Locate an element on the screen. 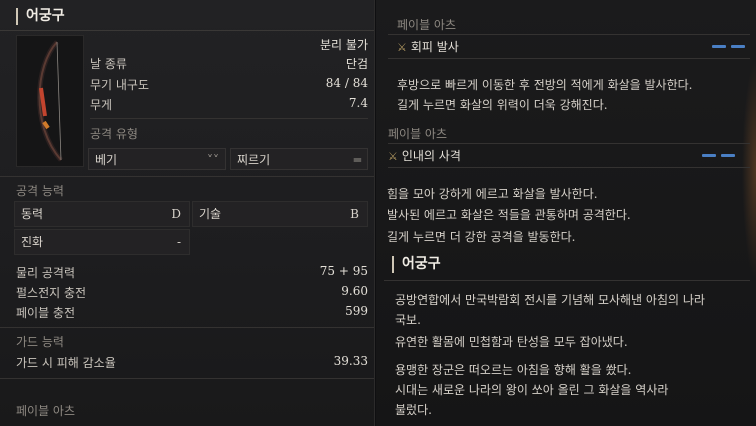 Image resolution: width=756 pixels, height=426 pixels. lore-line: 불렀다. is located at coordinates (413, 410).